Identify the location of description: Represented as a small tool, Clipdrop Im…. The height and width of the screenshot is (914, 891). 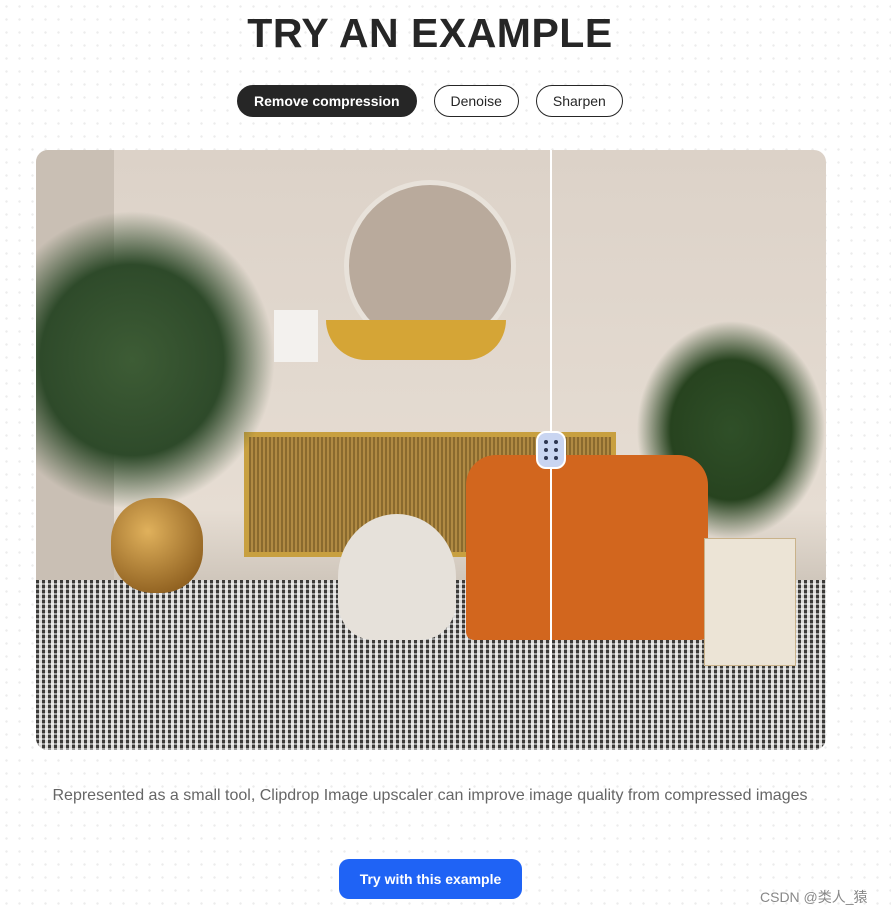
(430, 795).